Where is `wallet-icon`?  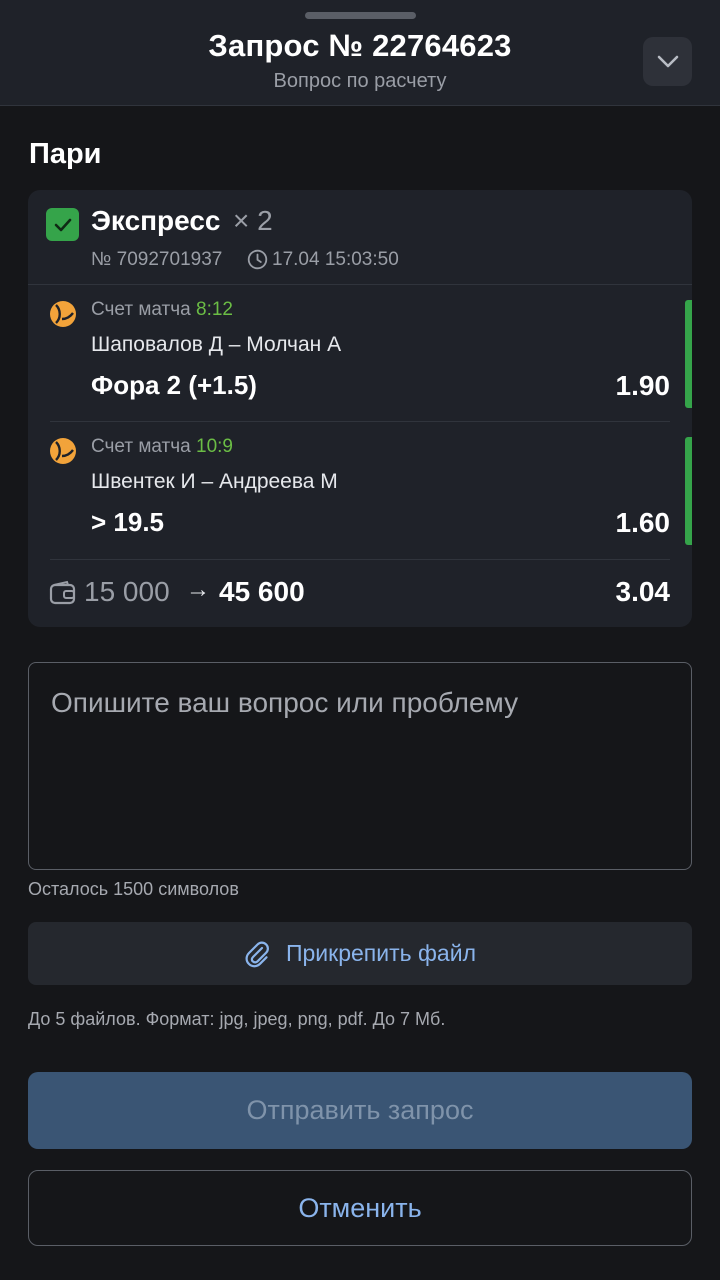
wallet-icon is located at coordinates (62, 592).